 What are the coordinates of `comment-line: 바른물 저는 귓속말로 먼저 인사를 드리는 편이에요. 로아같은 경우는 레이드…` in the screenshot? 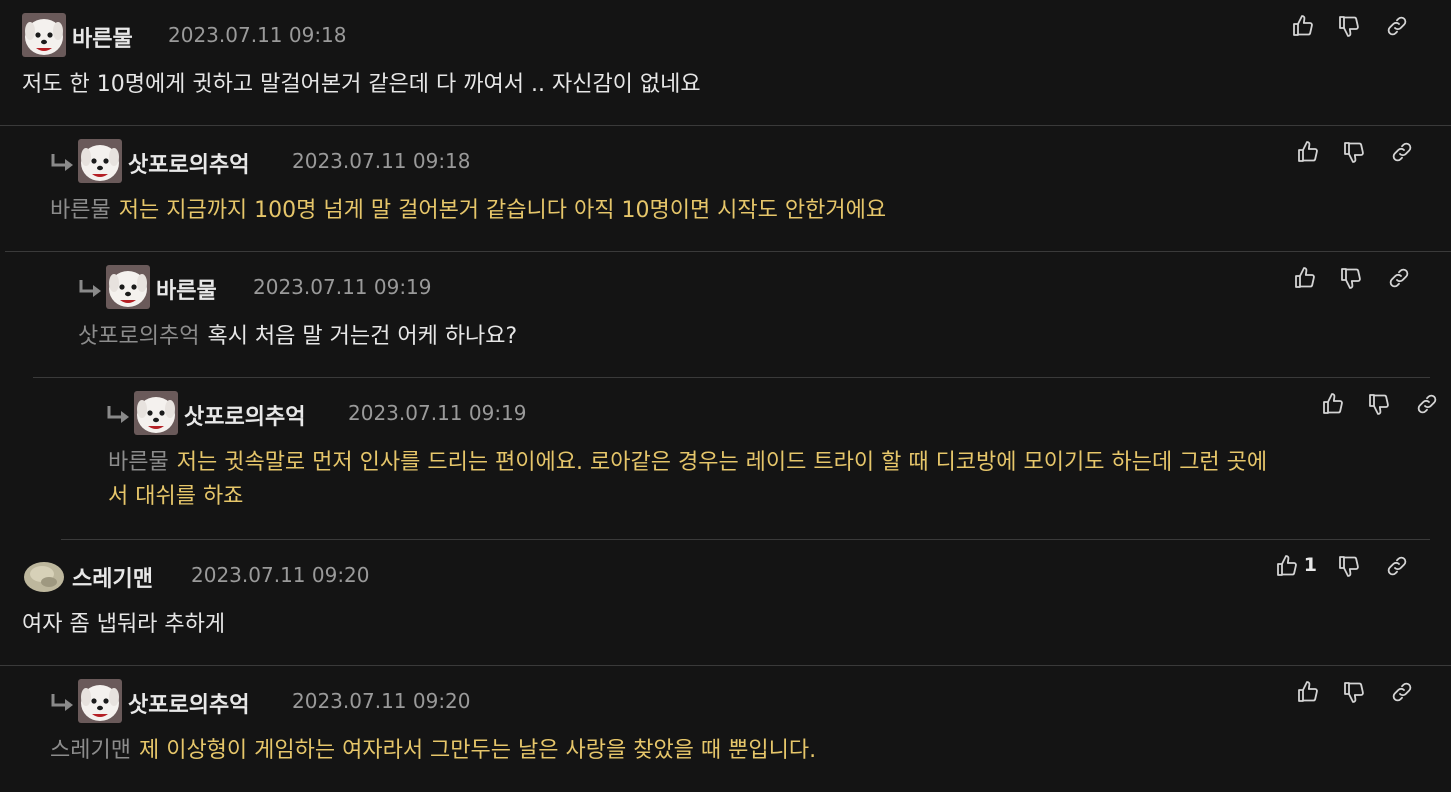 It's located at (687, 463).